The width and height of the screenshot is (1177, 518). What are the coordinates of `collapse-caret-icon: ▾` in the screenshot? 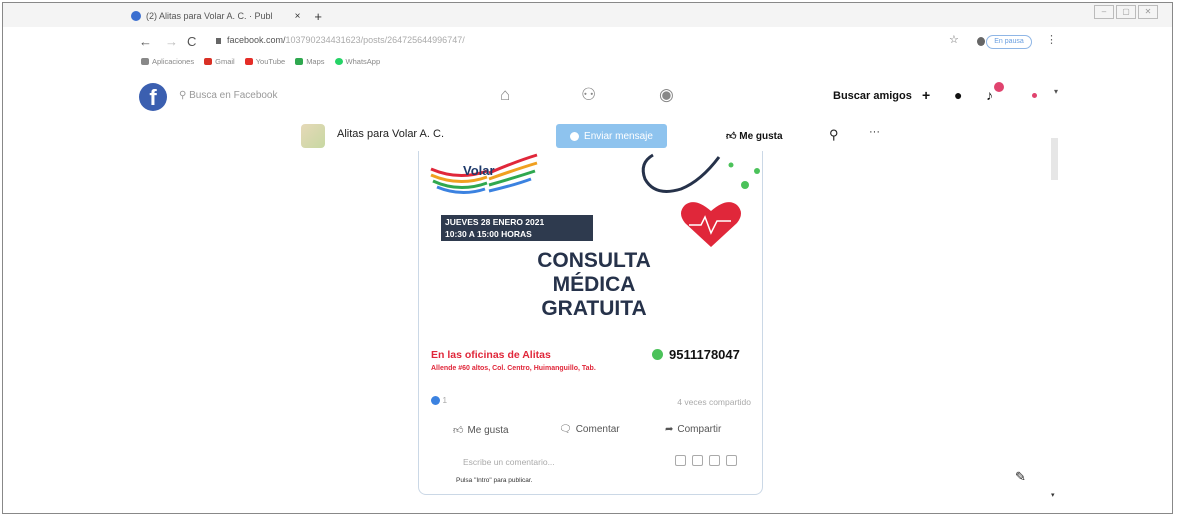 It's located at (1053, 495).